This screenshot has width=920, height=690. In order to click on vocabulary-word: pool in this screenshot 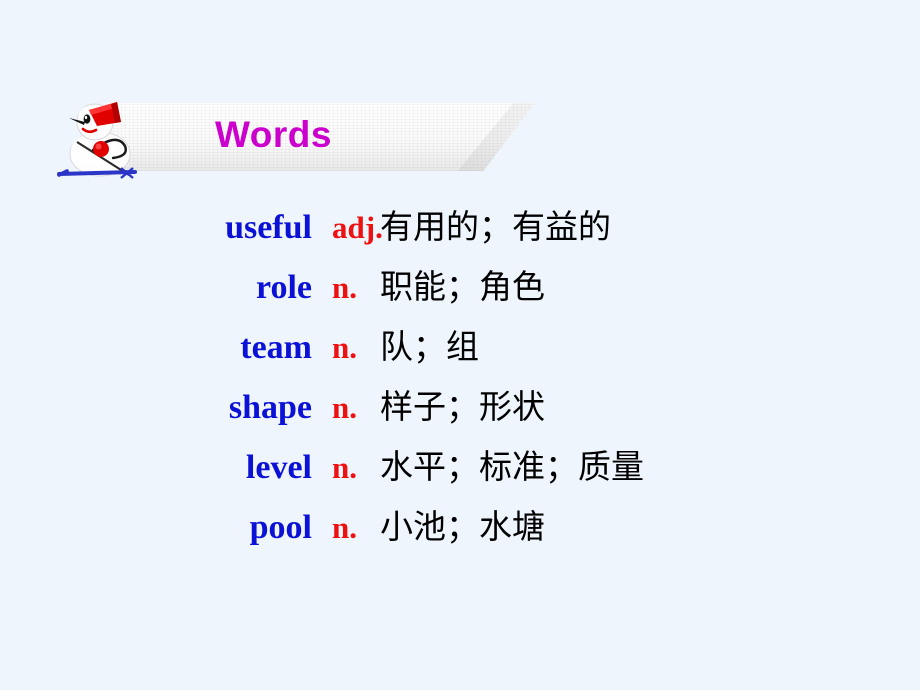, I will do `click(280, 527)`.